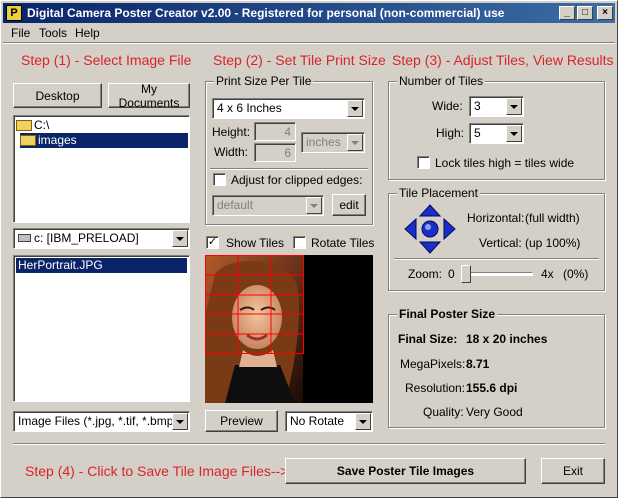  What do you see at coordinates (309, 33) in the screenshot?
I see `menu-bar: File Tools Help` at bounding box center [309, 33].